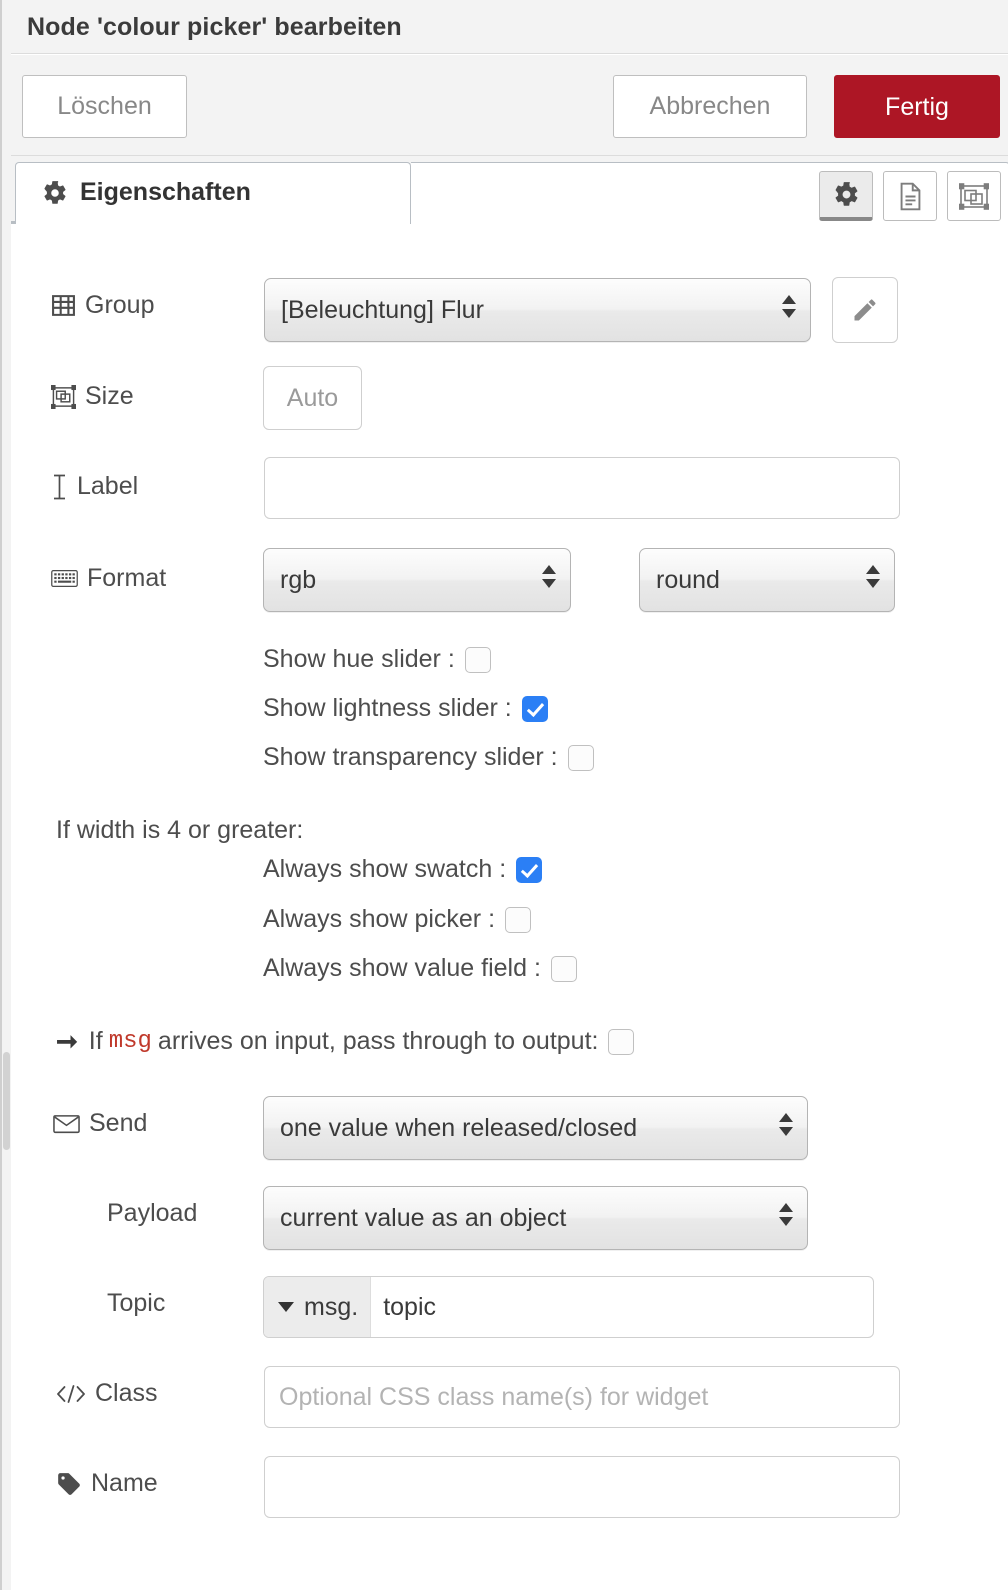 The width and height of the screenshot is (1008, 1590). What do you see at coordinates (130, 1041) in the screenshot?
I see `passthrough-keyword: msg` at bounding box center [130, 1041].